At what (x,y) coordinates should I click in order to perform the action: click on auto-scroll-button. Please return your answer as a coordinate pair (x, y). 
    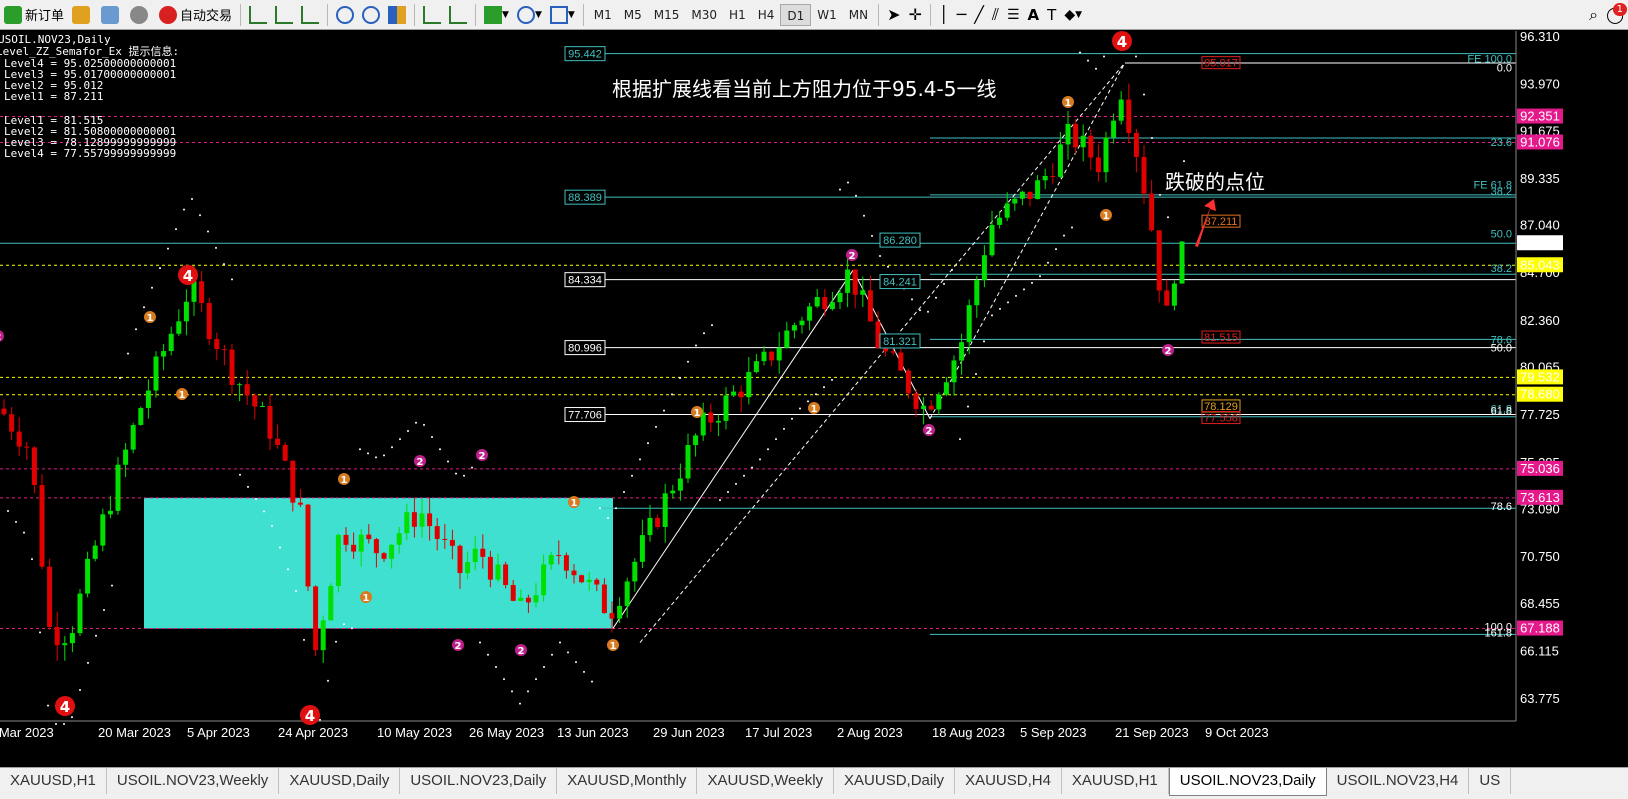
    Looking at the image, I should click on (432, 15).